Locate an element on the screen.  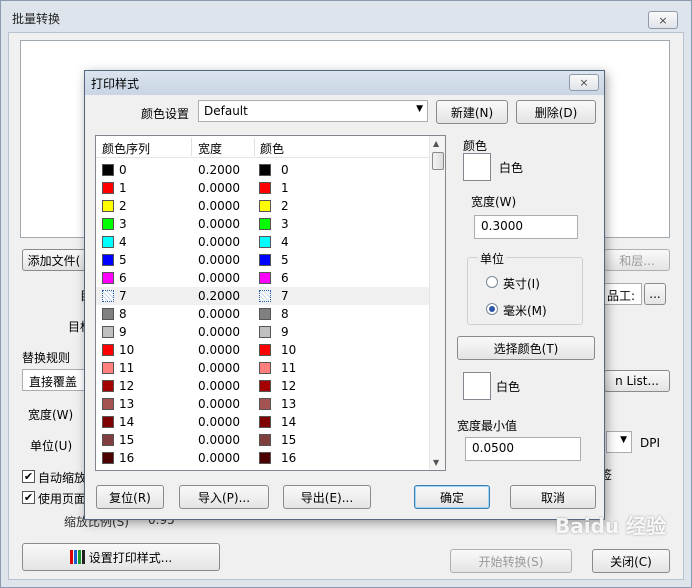
window-close-button: × is located at coordinates (663, 20).